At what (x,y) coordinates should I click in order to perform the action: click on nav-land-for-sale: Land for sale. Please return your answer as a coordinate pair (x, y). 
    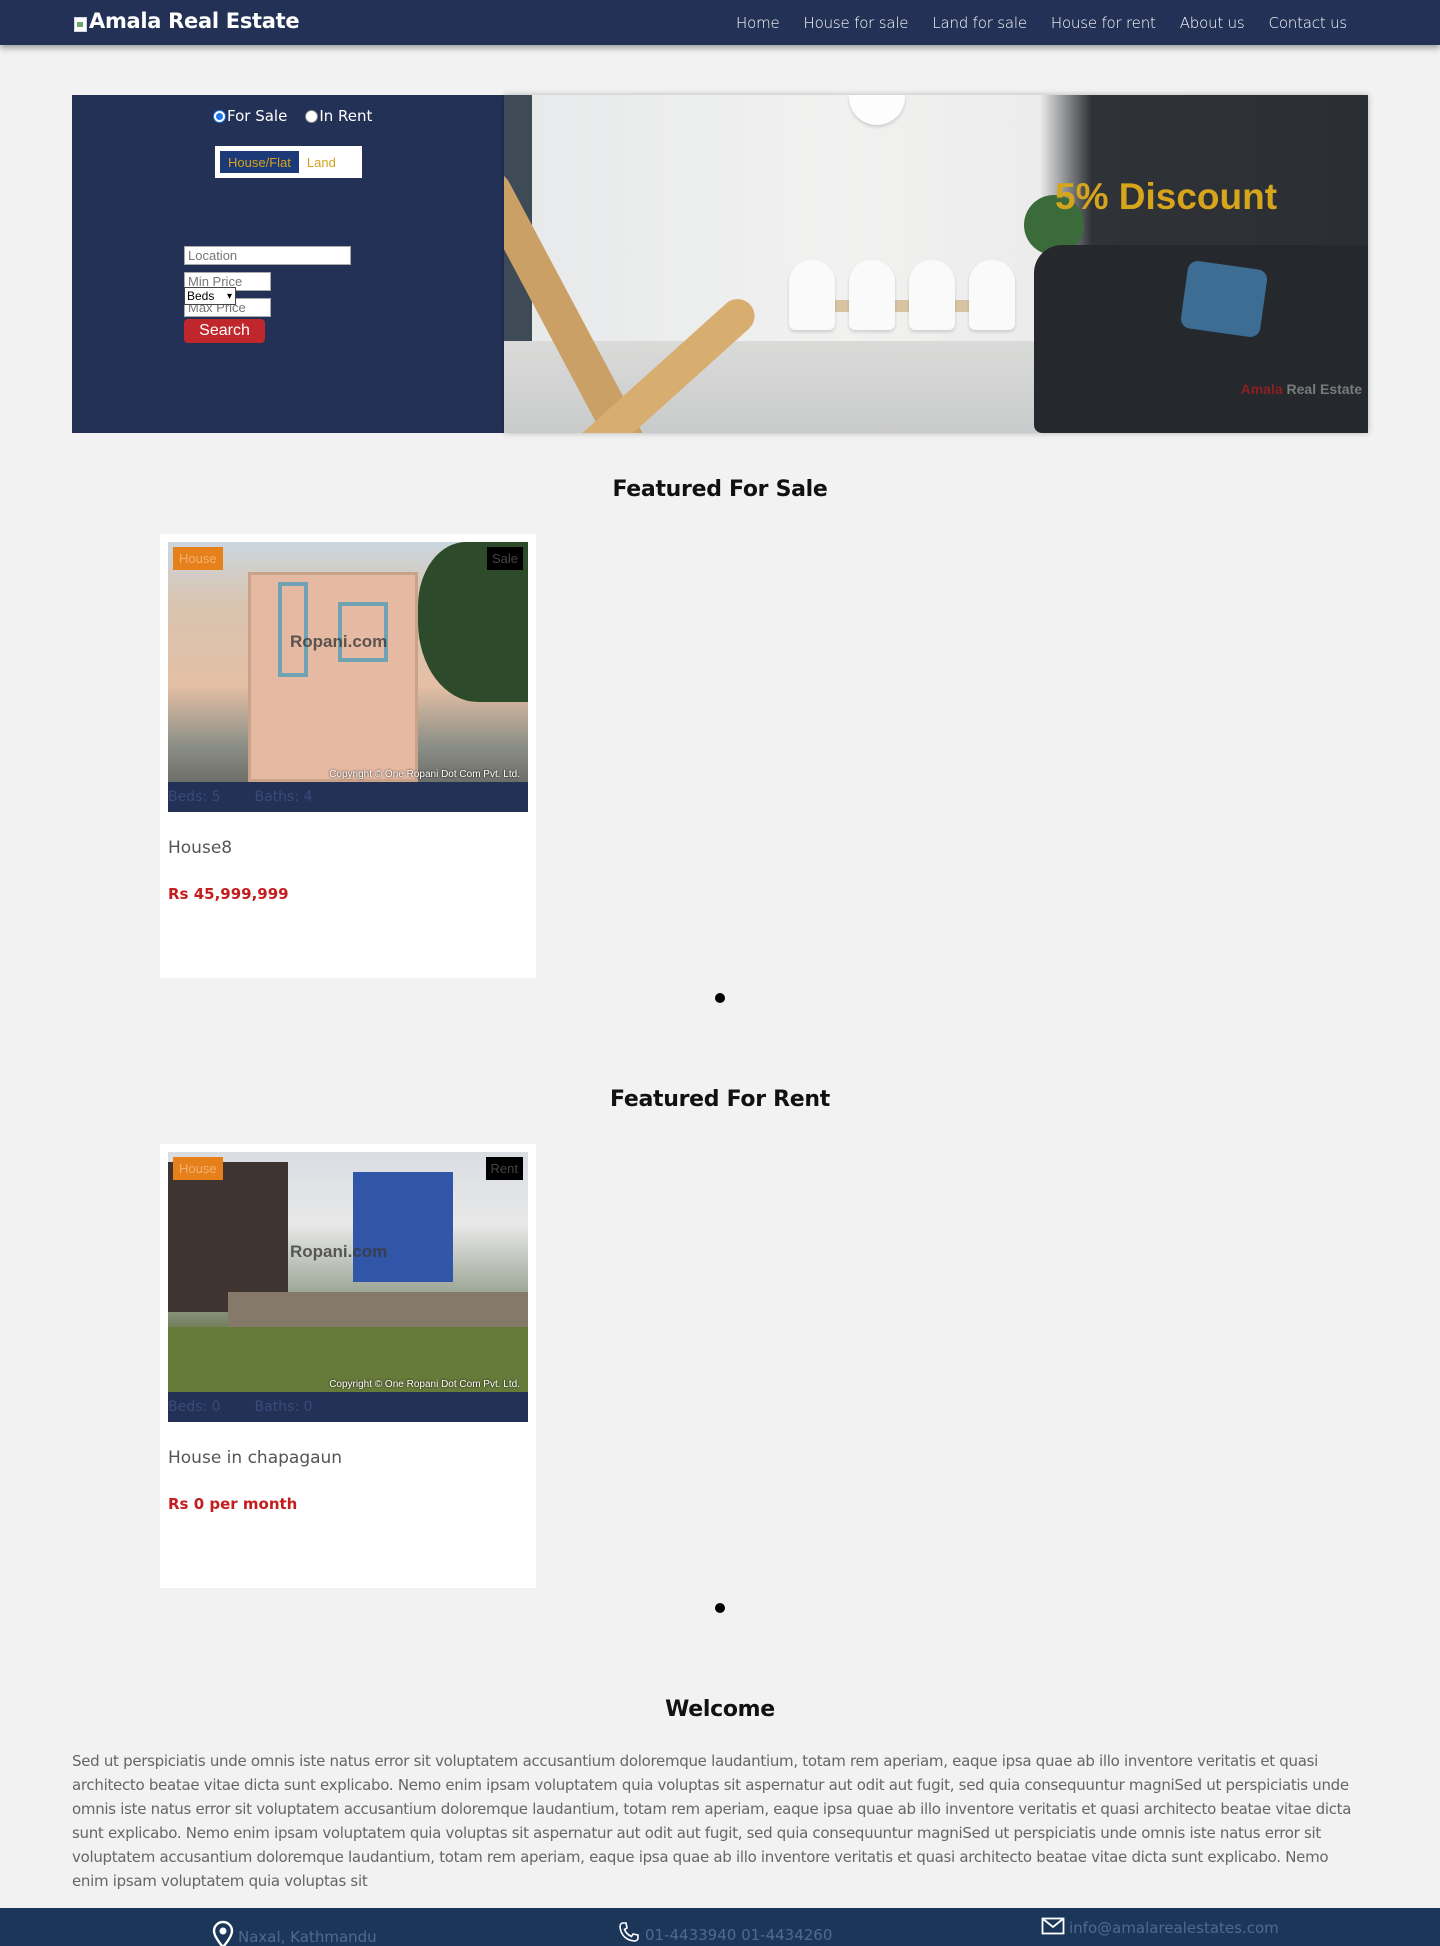
    Looking at the image, I should click on (979, 23).